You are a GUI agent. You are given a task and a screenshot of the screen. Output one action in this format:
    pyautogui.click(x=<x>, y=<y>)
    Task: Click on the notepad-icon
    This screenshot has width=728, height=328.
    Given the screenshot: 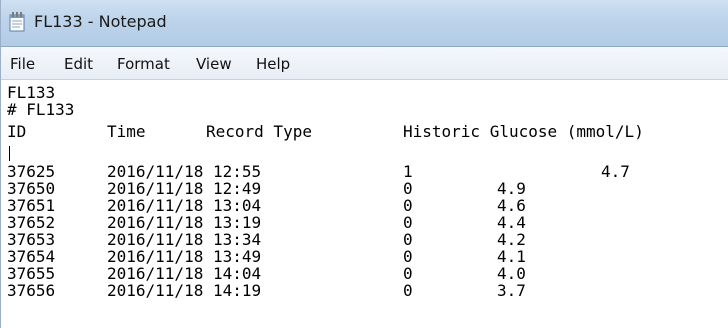 What is the action you would take?
    pyautogui.click(x=17, y=22)
    